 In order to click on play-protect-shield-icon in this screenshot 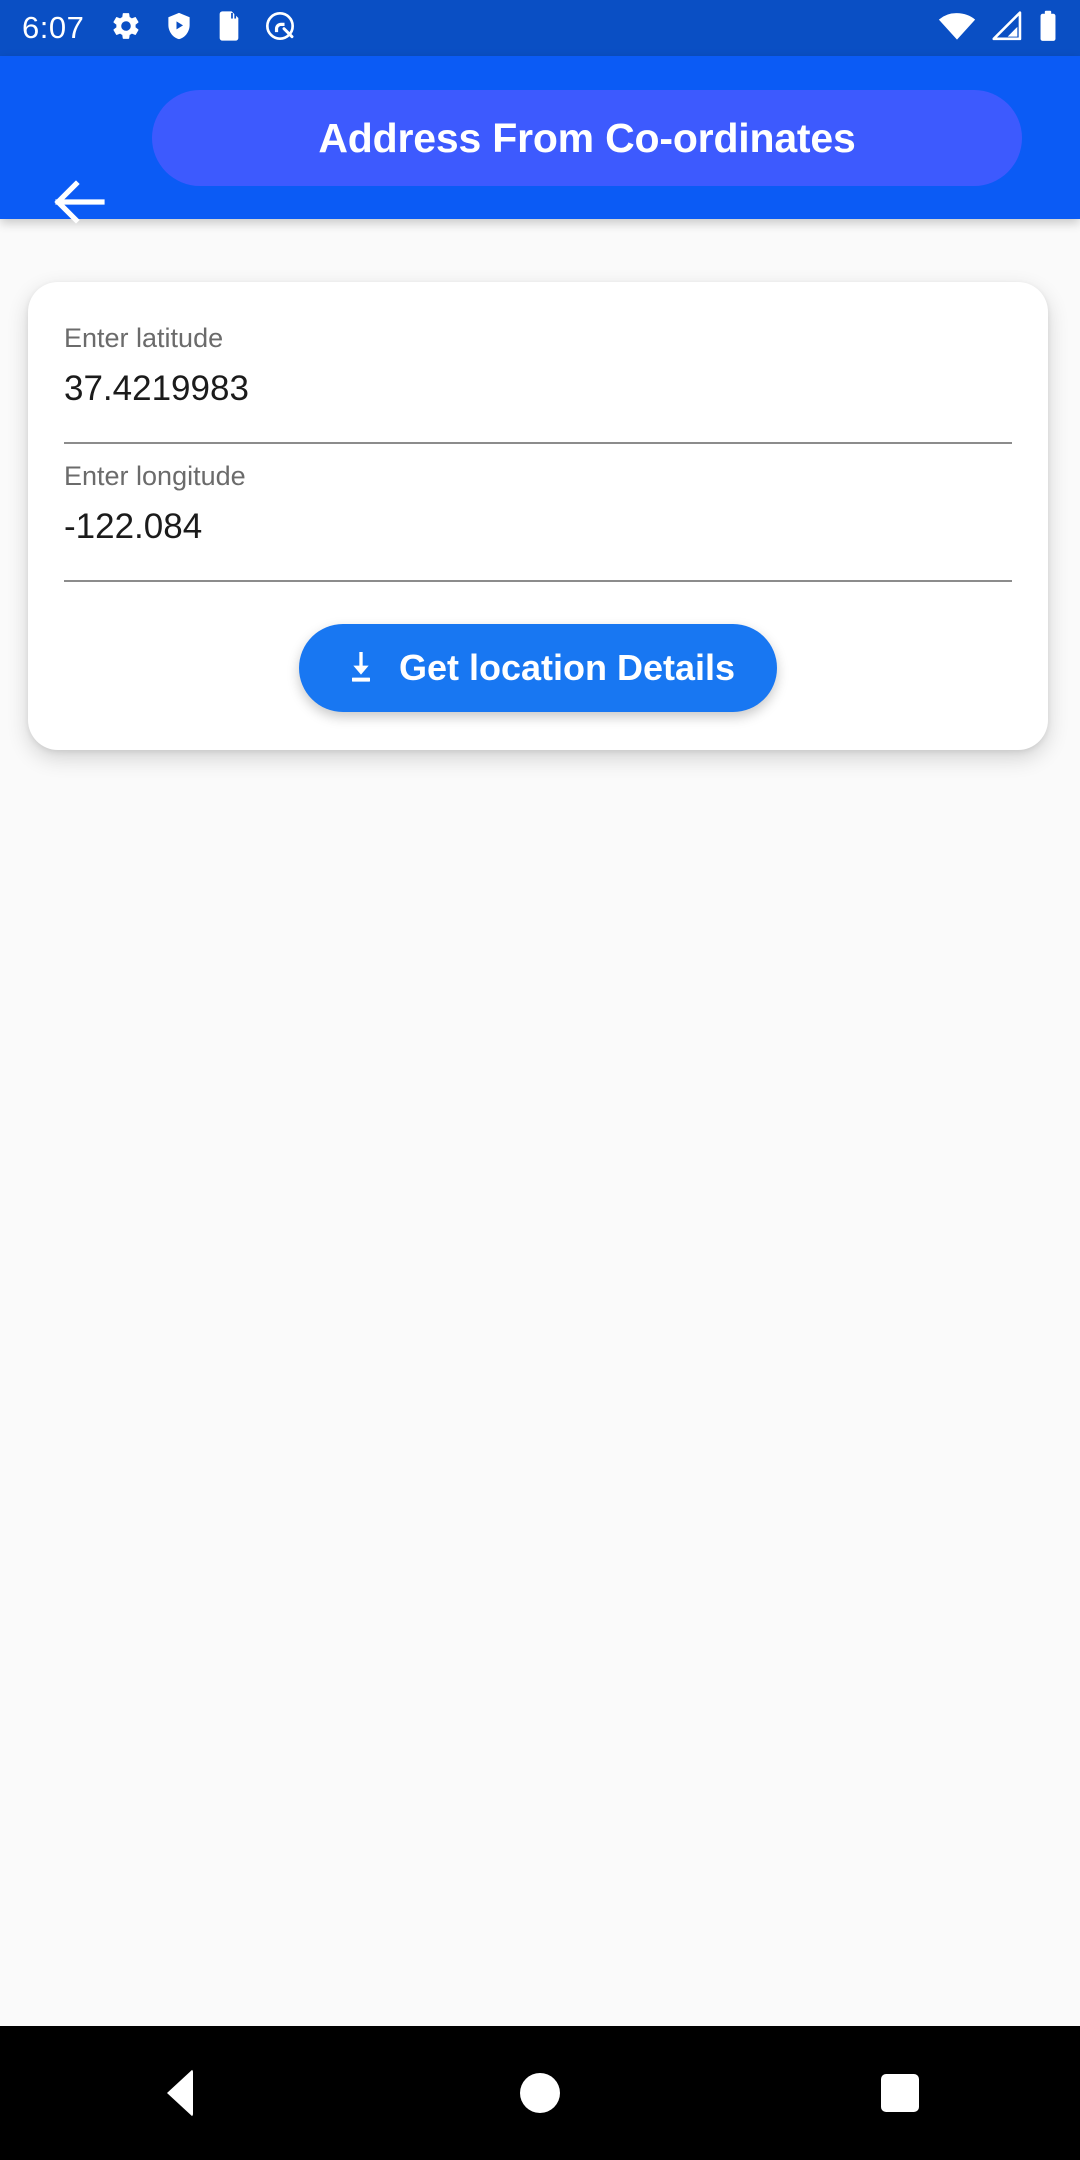, I will do `click(179, 28)`.